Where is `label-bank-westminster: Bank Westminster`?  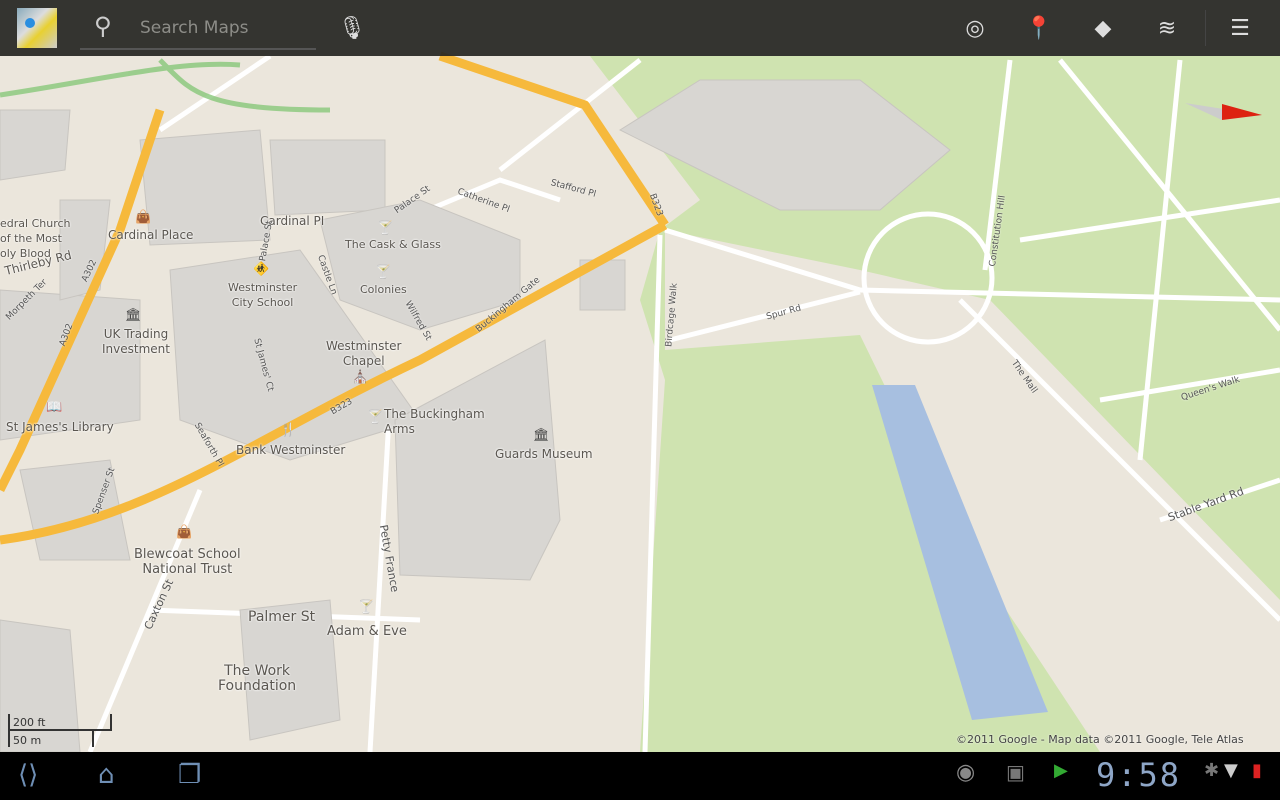
label-bank-westminster: Bank Westminster is located at coordinates (290, 450).